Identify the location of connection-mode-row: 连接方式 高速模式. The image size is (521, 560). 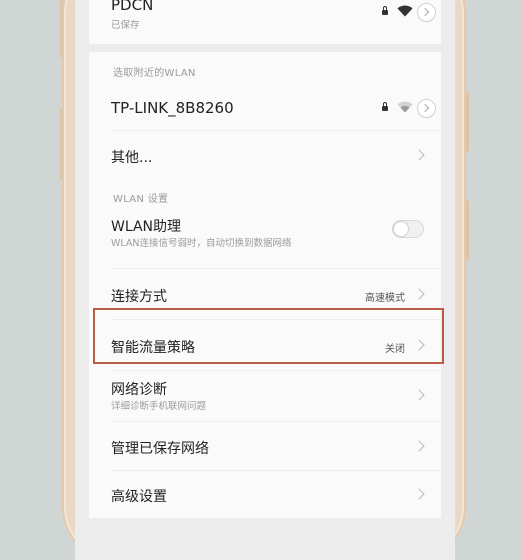
(265, 294).